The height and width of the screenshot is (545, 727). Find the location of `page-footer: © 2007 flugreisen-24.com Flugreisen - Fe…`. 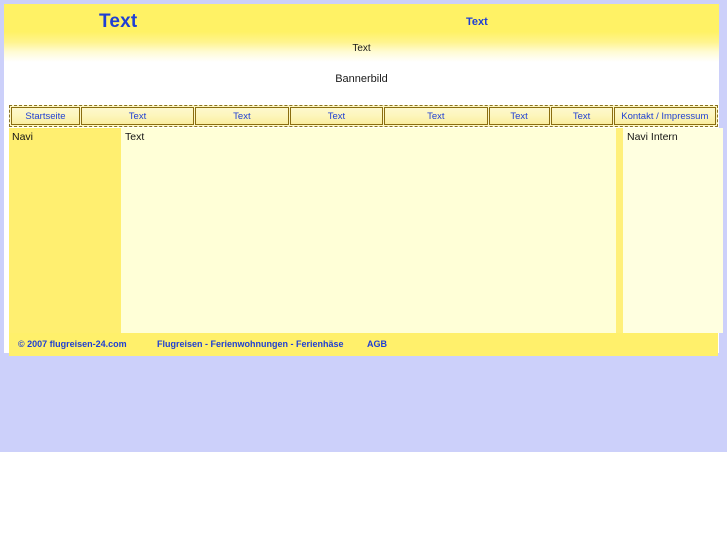

page-footer: © 2007 flugreisen-24.com Flugreisen - Fe… is located at coordinates (363, 344).